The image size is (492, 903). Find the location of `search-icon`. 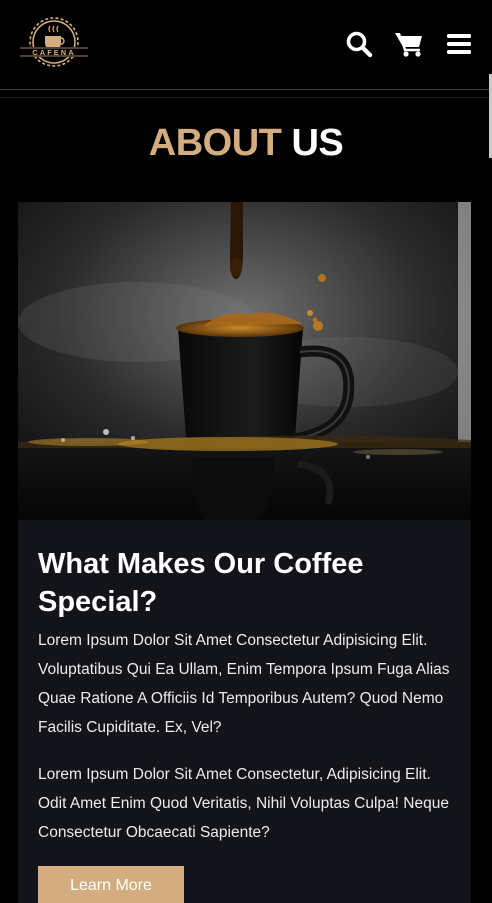

search-icon is located at coordinates (359, 44).